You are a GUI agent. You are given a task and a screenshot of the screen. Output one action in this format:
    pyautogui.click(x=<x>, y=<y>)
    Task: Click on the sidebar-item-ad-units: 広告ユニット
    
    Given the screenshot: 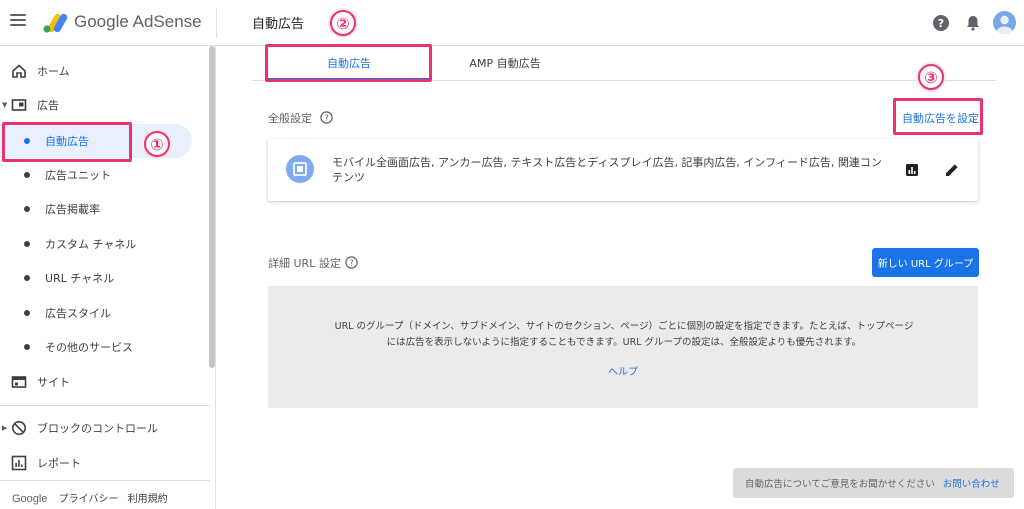 What is the action you would take?
    pyautogui.click(x=102, y=175)
    